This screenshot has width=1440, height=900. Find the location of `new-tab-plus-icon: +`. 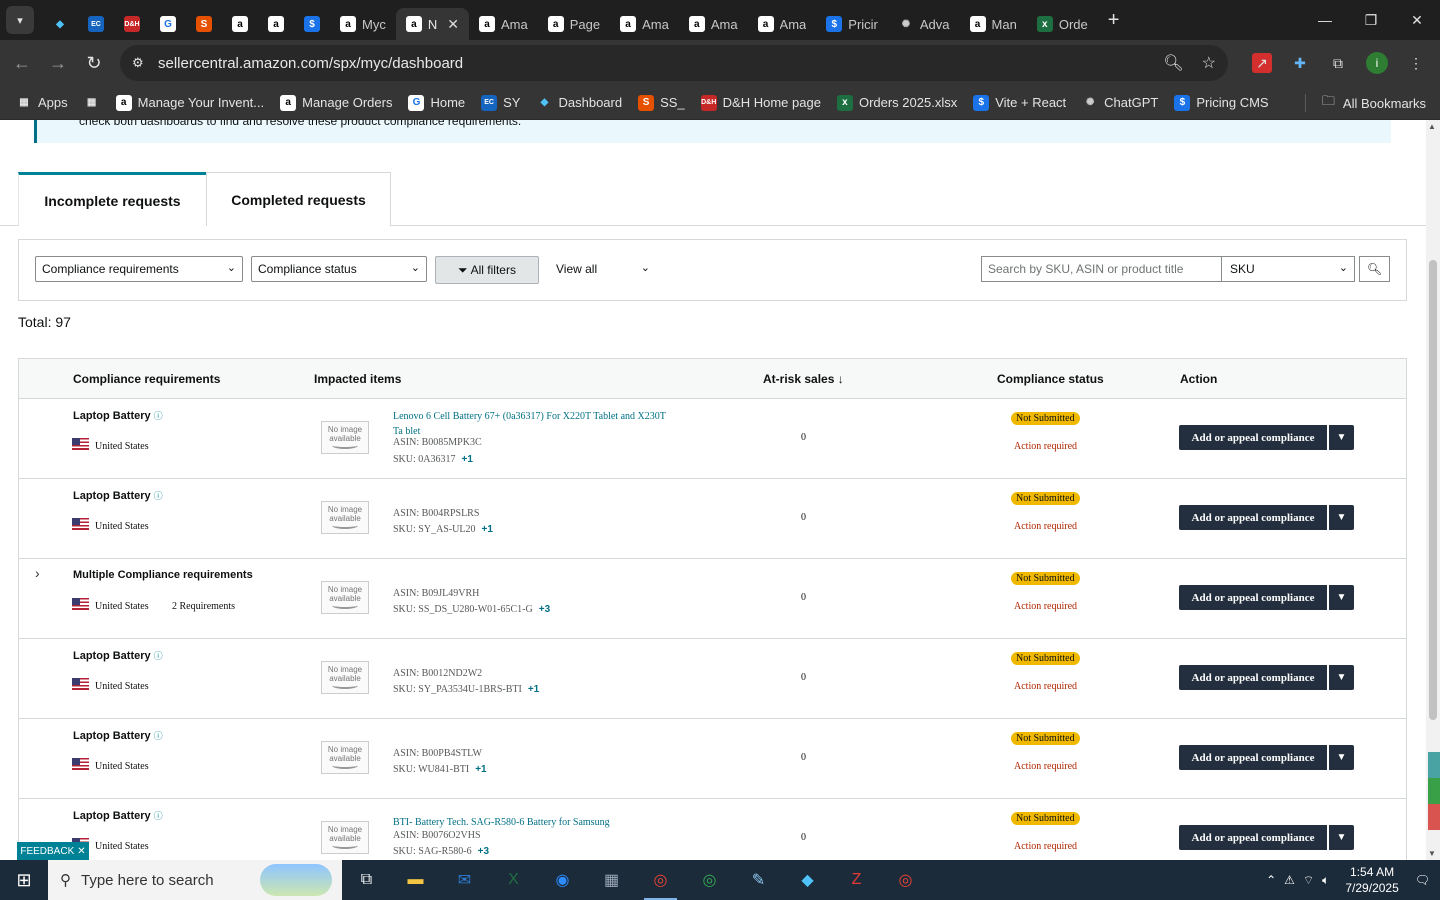

new-tab-plus-icon: + is located at coordinates (1114, 20).